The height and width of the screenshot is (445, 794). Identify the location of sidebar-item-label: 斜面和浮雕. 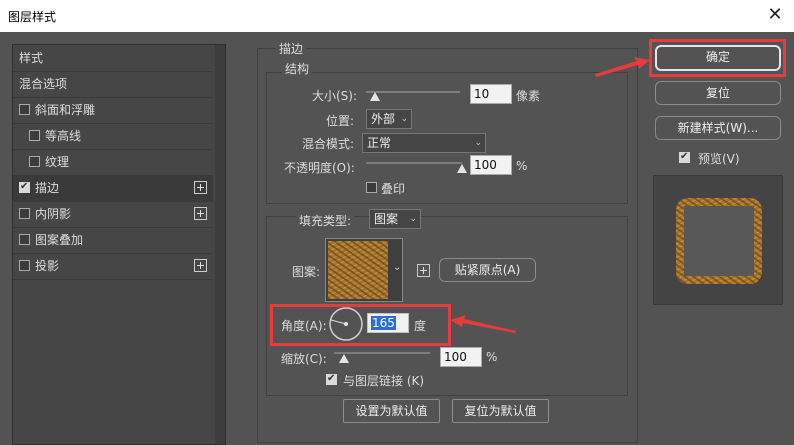
(65, 110).